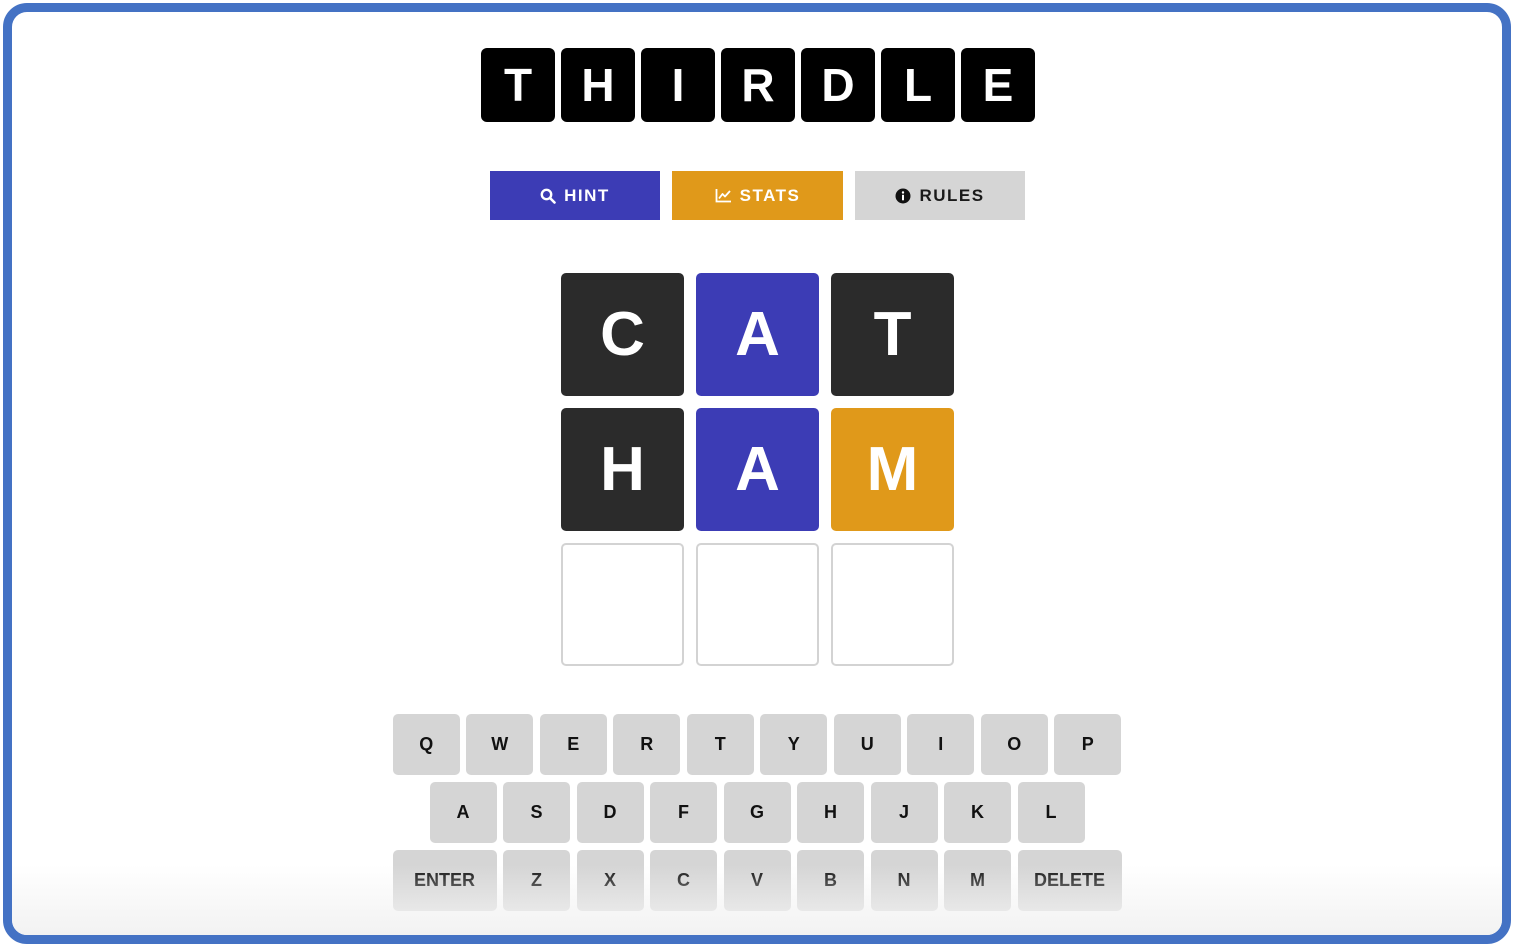 This screenshot has width=1514, height=947. I want to click on game-title: T H I R D L E, so click(758, 85).